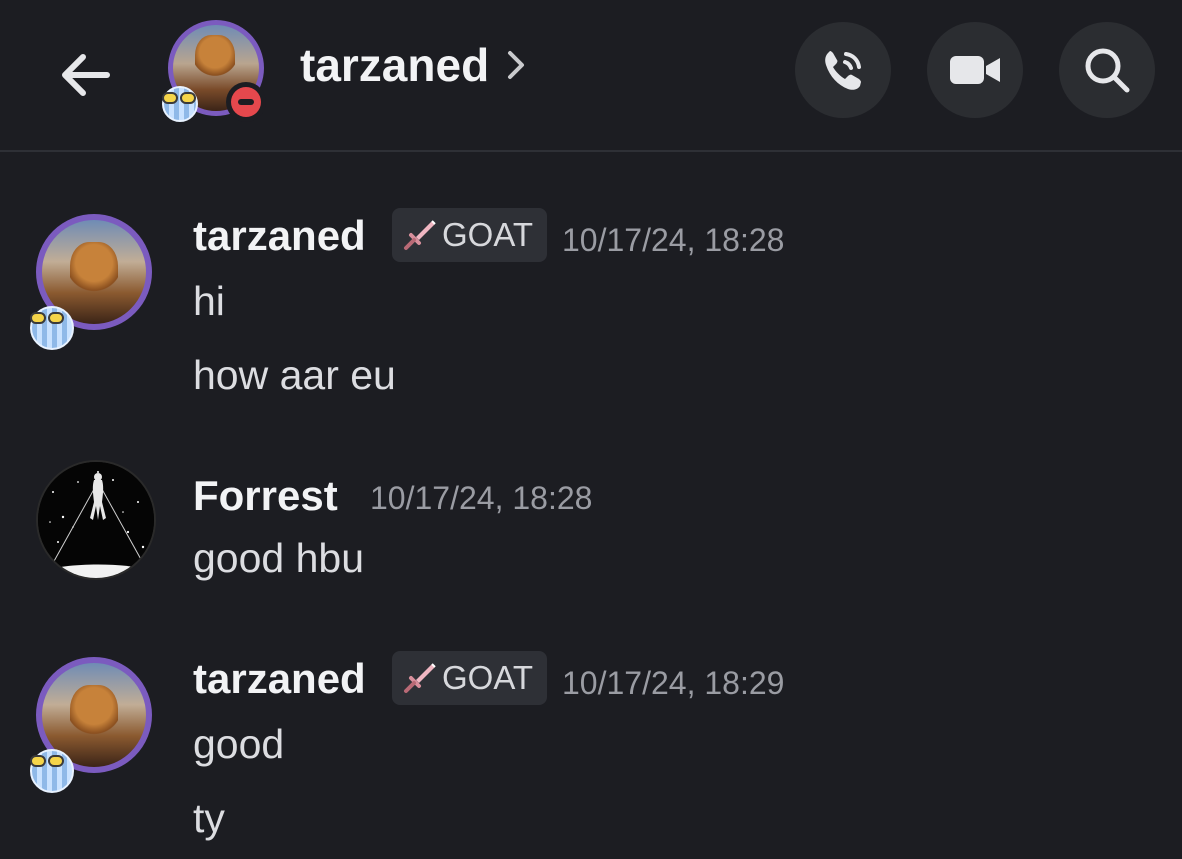 This screenshot has width=1182, height=859. I want to click on message-timestamp: 10/17/24, 18:29, so click(673, 683).